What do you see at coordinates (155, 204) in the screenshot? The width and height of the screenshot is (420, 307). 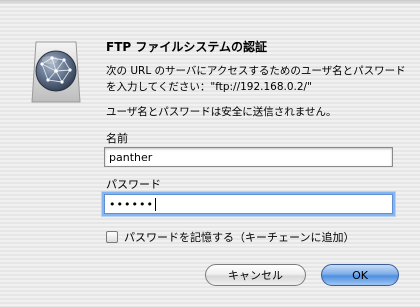 I see `text-caret` at bounding box center [155, 204].